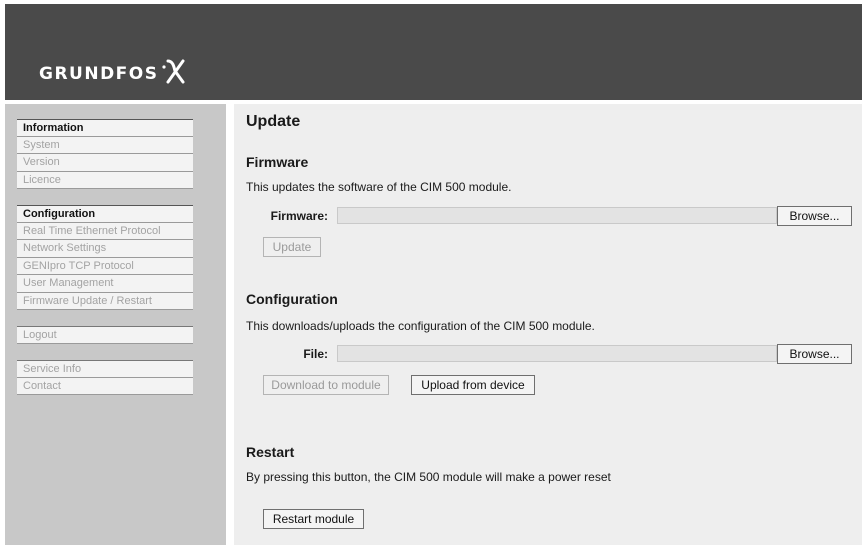  Describe the element at coordinates (277, 162) in the screenshot. I see `firmware-heading: Firmware` at that location.